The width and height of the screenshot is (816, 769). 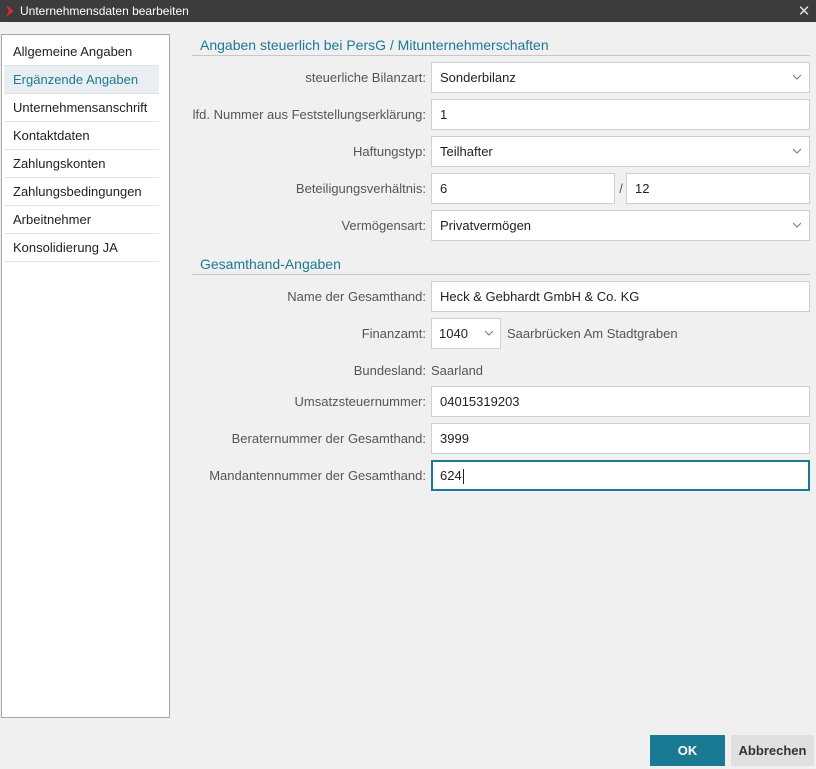 What do you see at coordinates (81, 80) in the screenshot?
I see `sidebar-item-ergaenzende-angaben: Ergänzende Angaben` at bounding box center [81, 80].